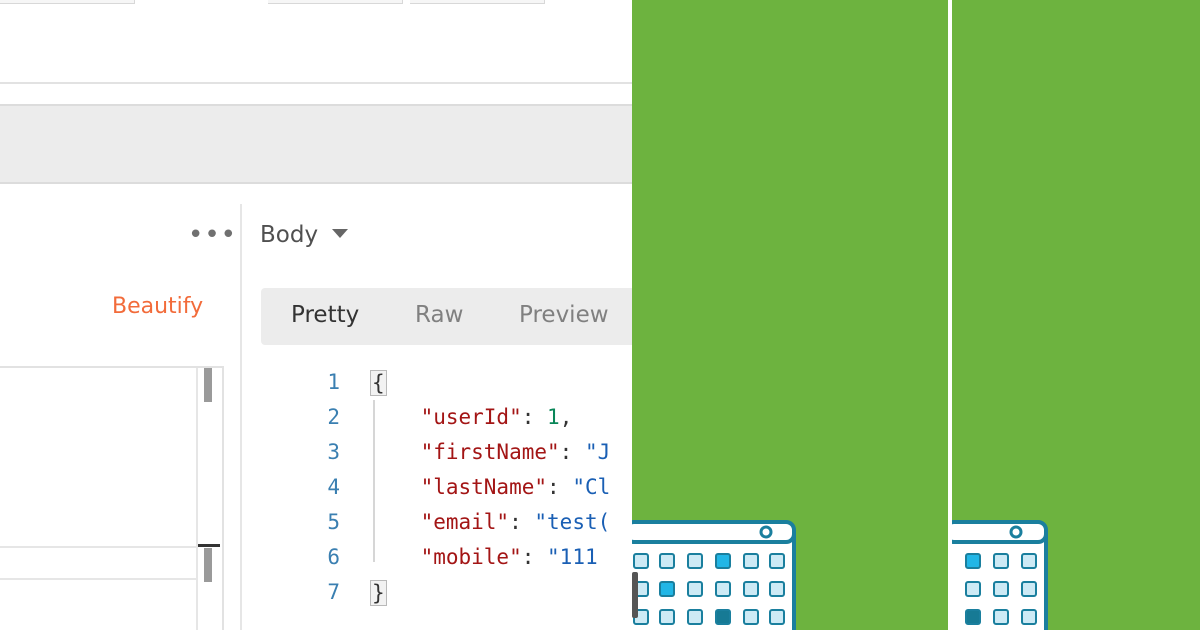  Describe the element at coordinates (157, 306) in the screenshot. I see `beautify-button: Beautify` at that location.